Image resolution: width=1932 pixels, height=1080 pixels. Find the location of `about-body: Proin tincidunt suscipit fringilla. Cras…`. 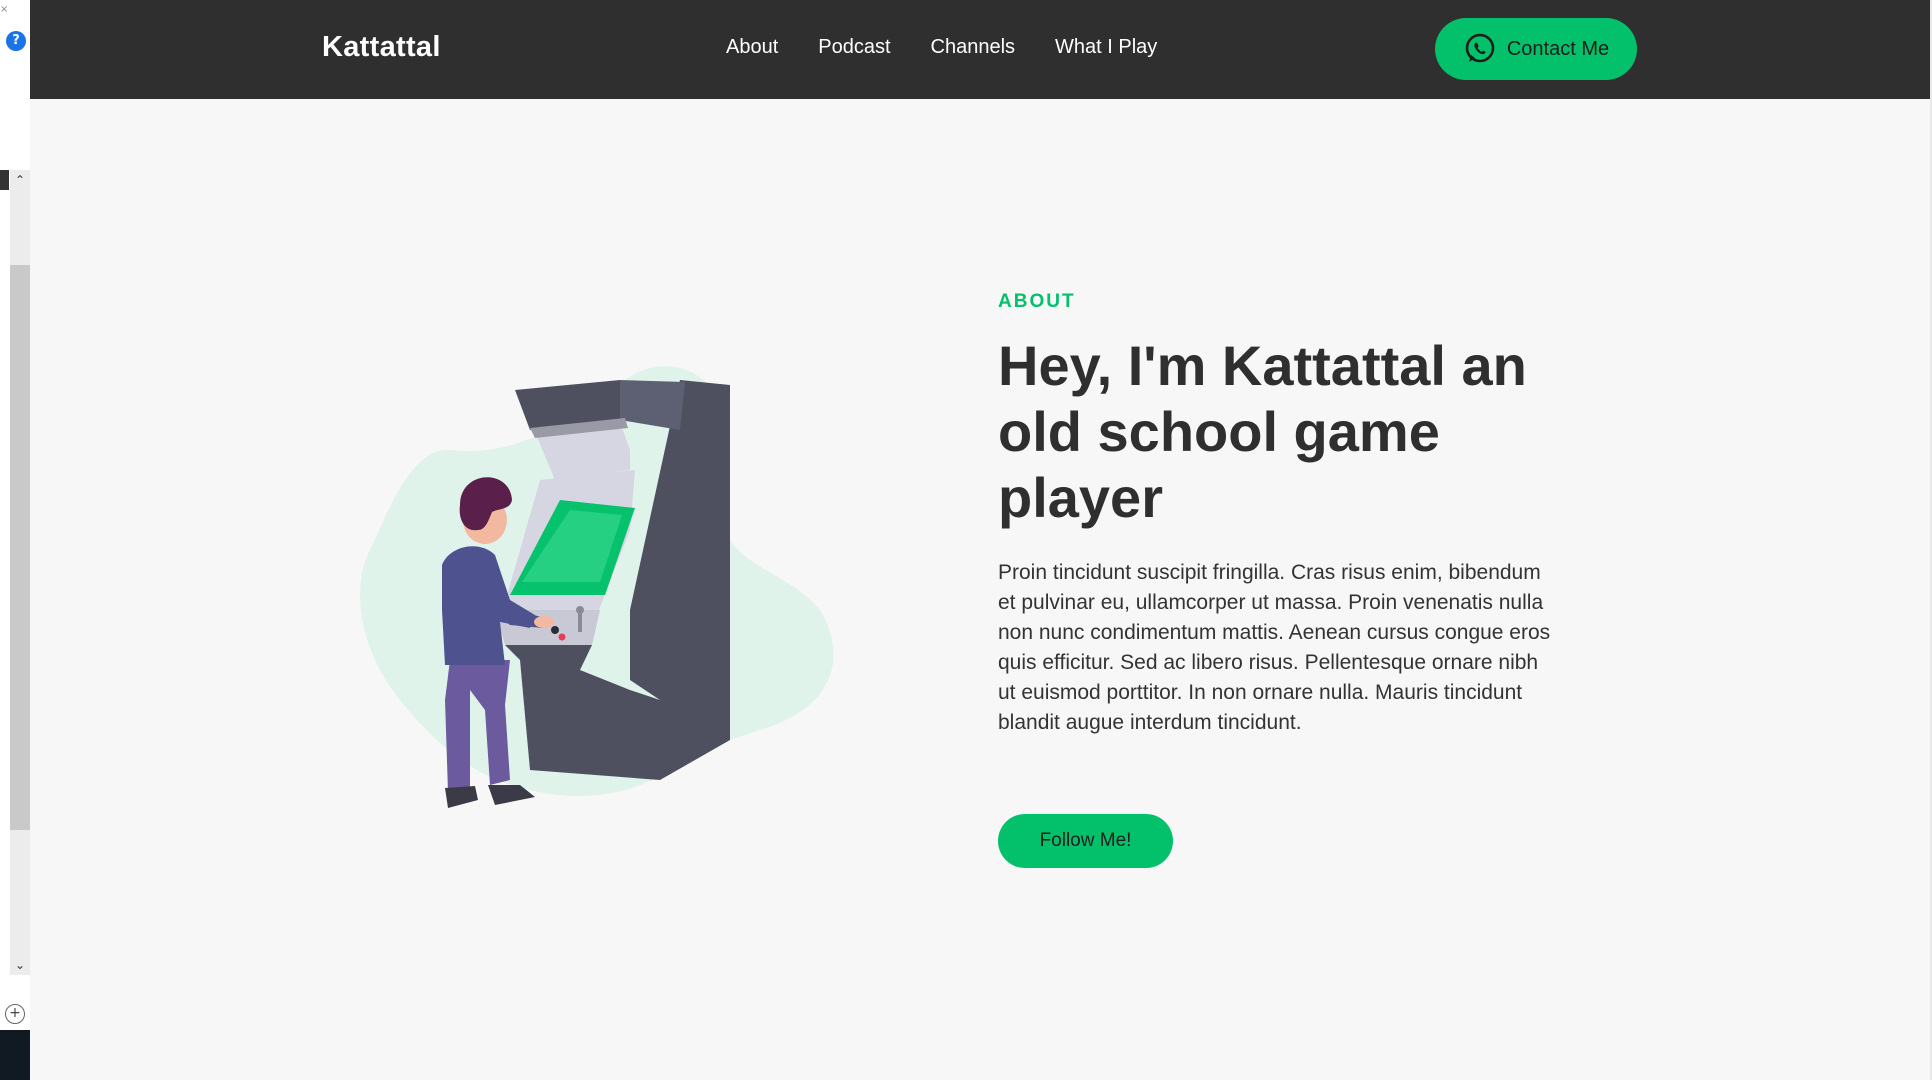

about-body: Proin tincidunt suscipit fringilla. Cras… is located at coordinates (1274, 647).